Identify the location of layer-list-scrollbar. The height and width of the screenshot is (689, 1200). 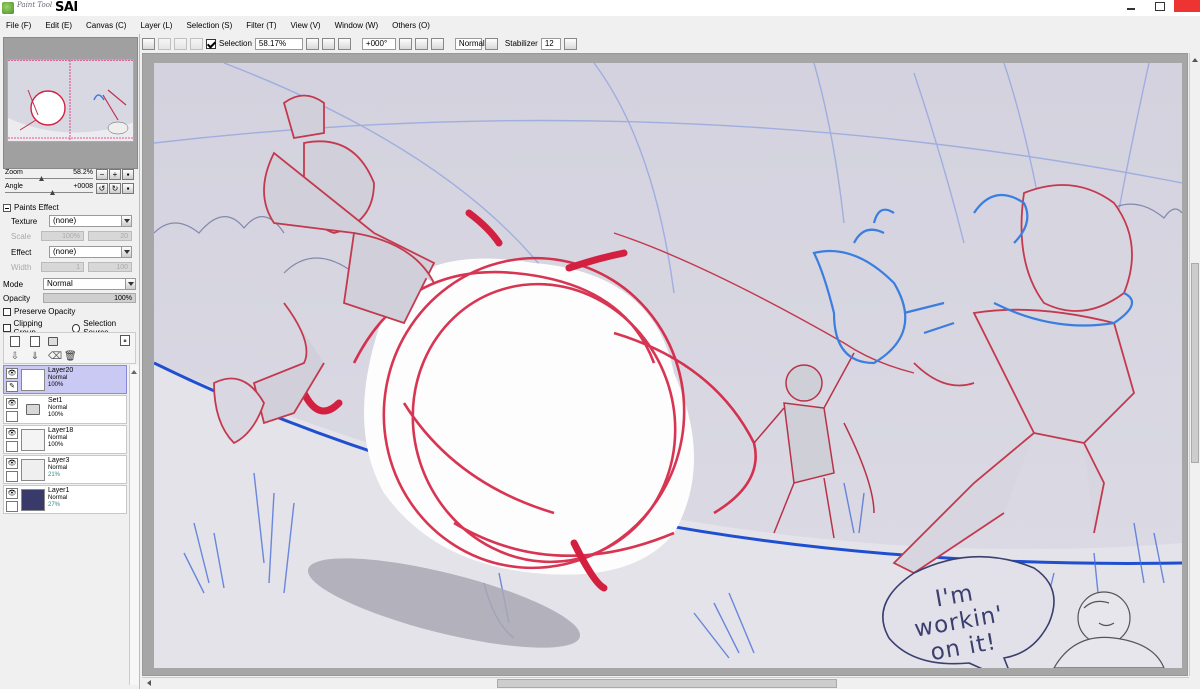
(134, 525).